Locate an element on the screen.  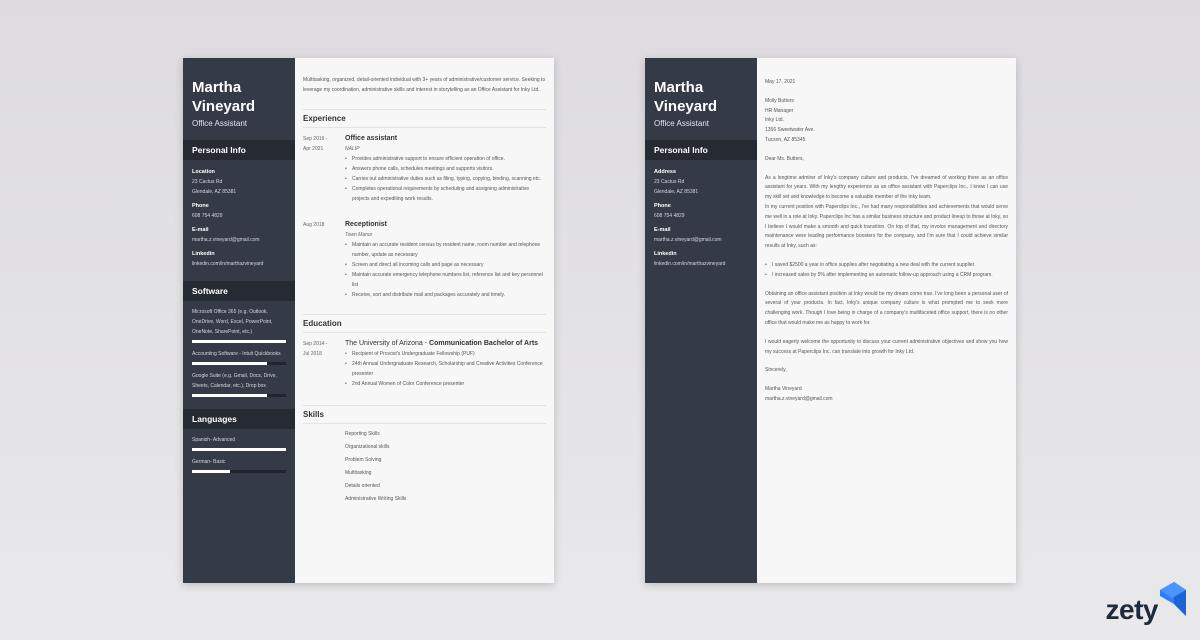
software-label: Accounting Software - Intuit Quickbooks is located at coordinates (236, 354).